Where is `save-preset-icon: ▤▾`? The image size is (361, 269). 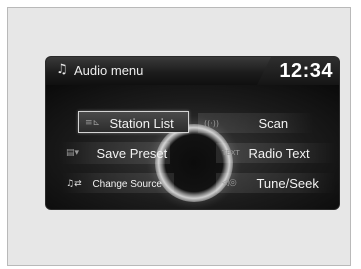 save-preset-icon: ▤▾ is located at coordinates (73, 153).